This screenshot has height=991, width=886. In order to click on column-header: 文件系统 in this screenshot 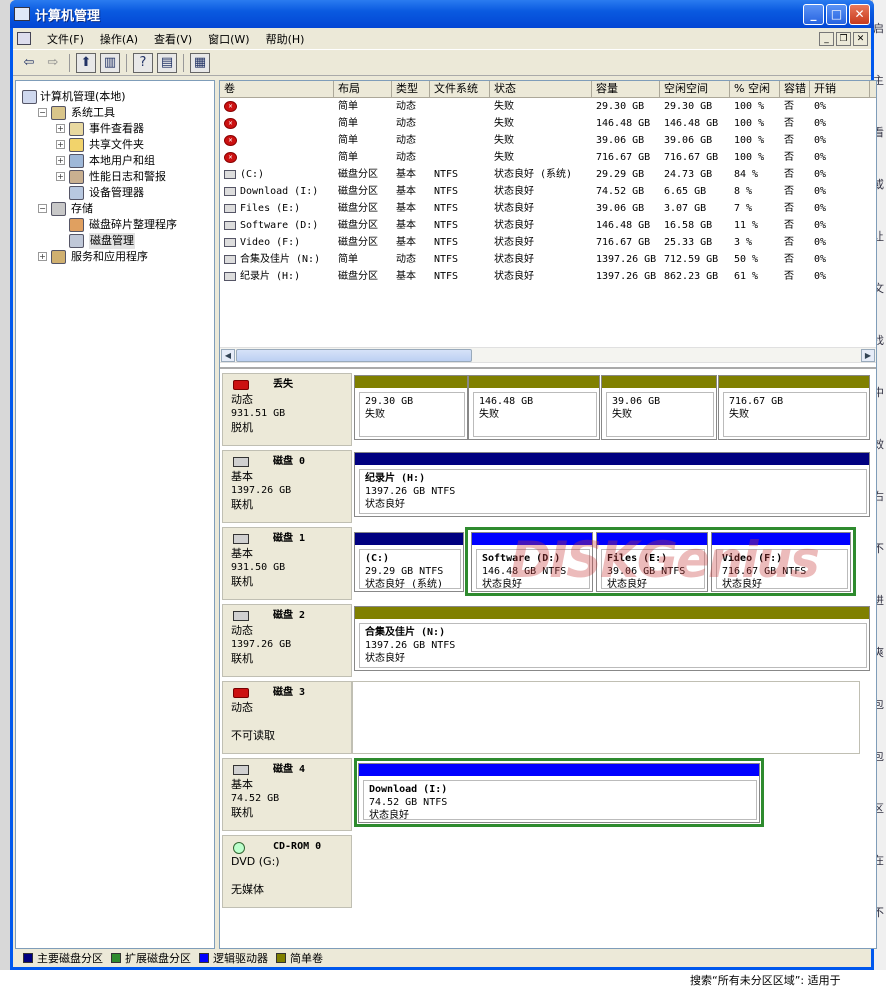, I will do `click(460, 89)`.